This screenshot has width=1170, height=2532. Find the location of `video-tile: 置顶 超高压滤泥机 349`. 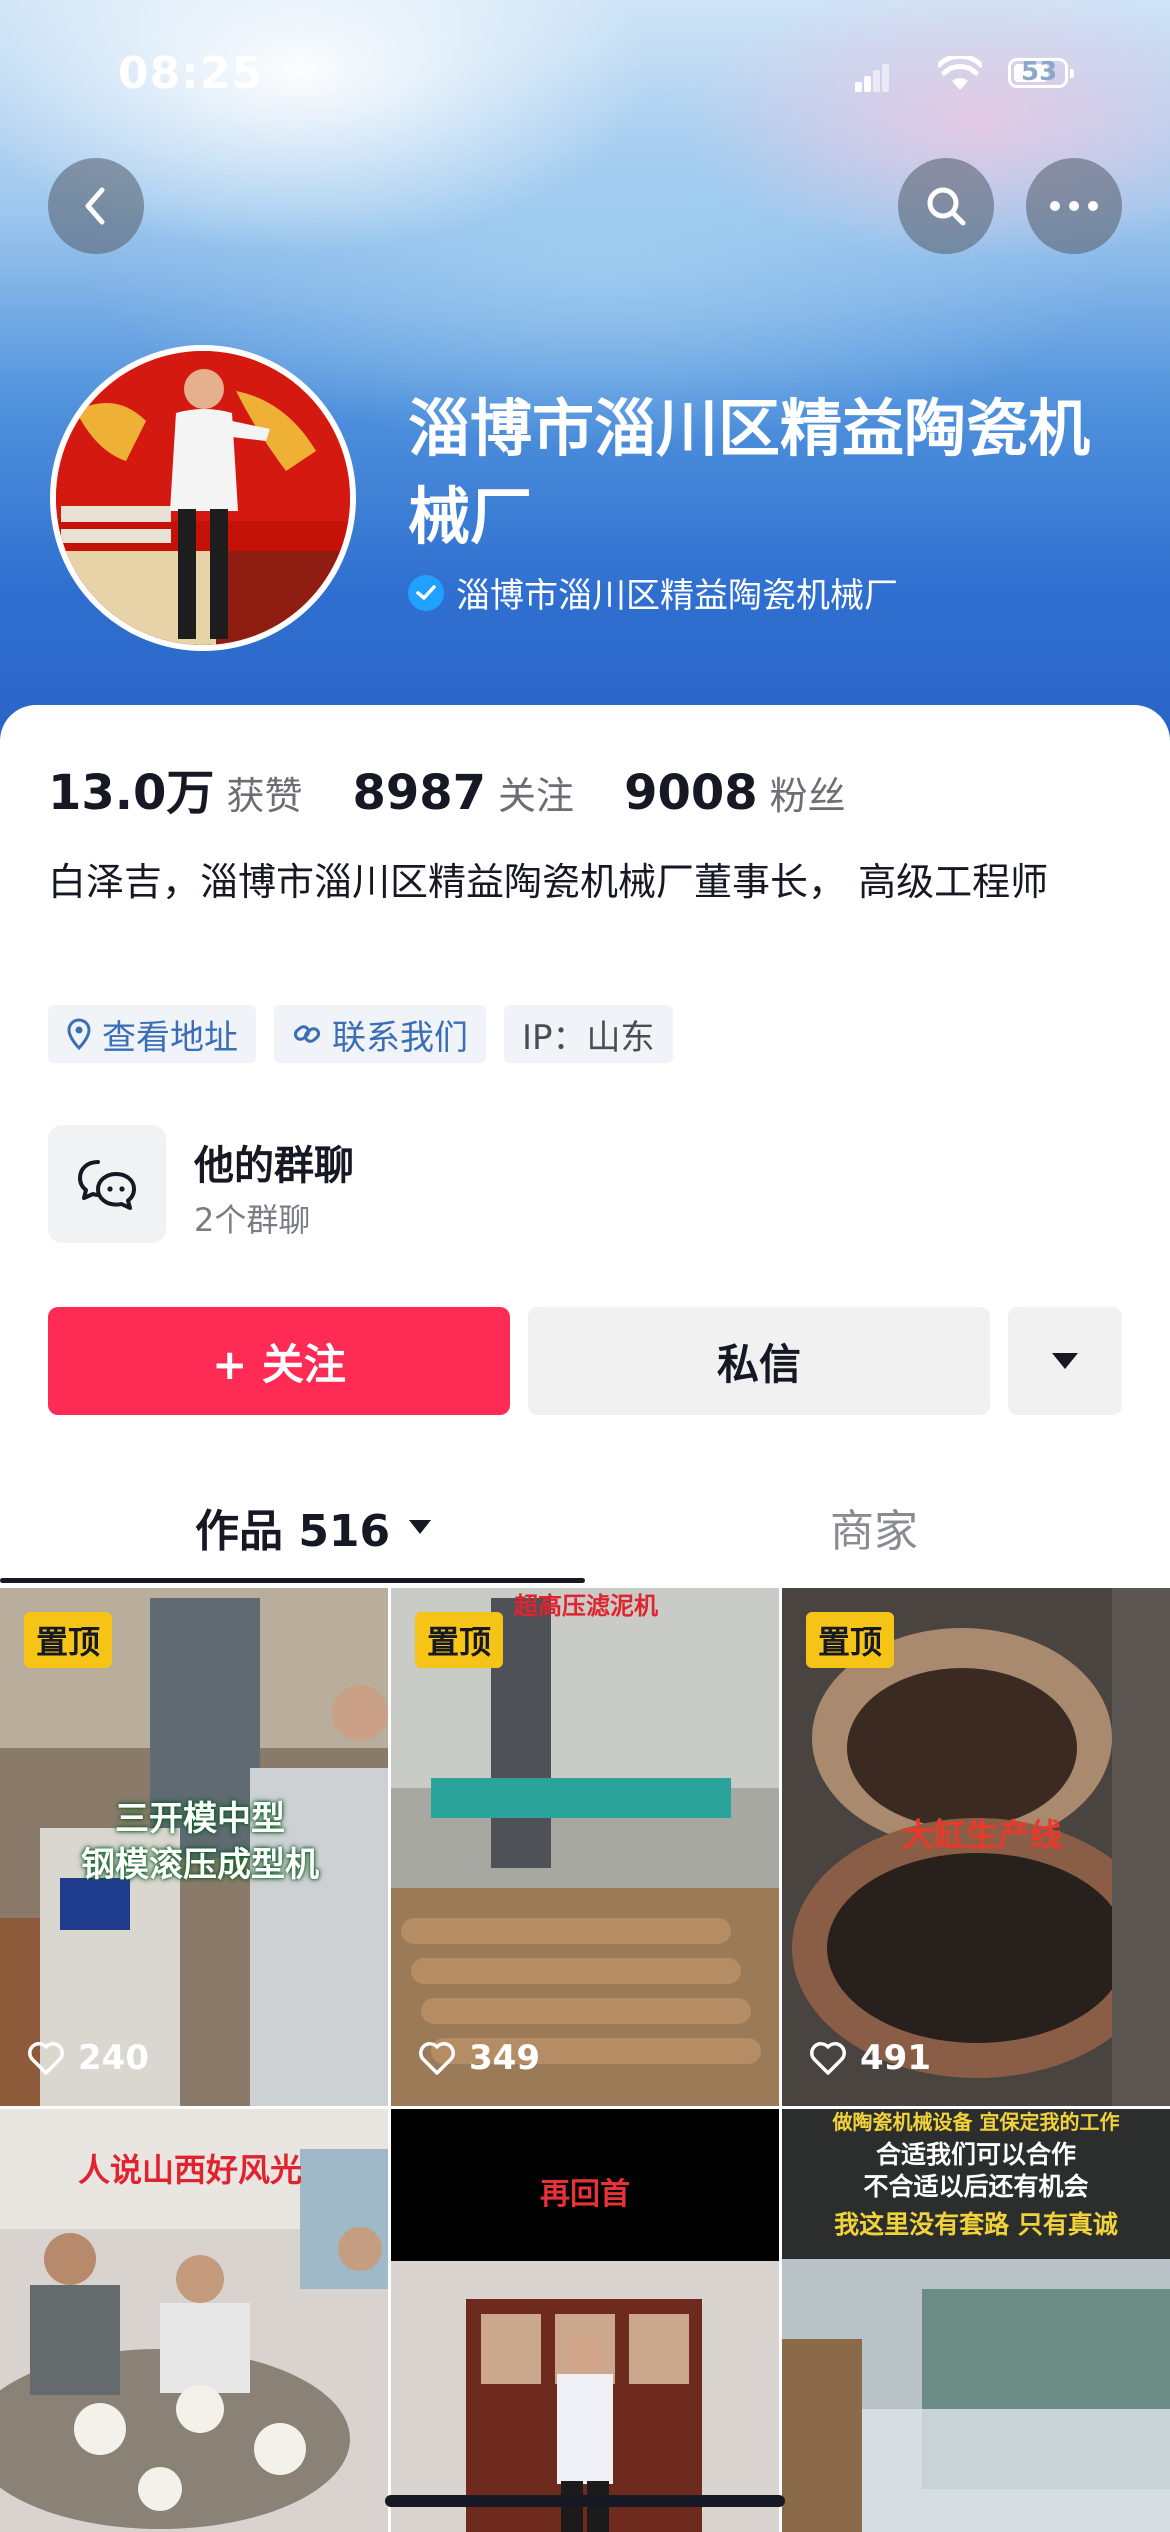

video-tile: 置顶 超高压滤泥机 349 is located at coordinates (585, 1847).